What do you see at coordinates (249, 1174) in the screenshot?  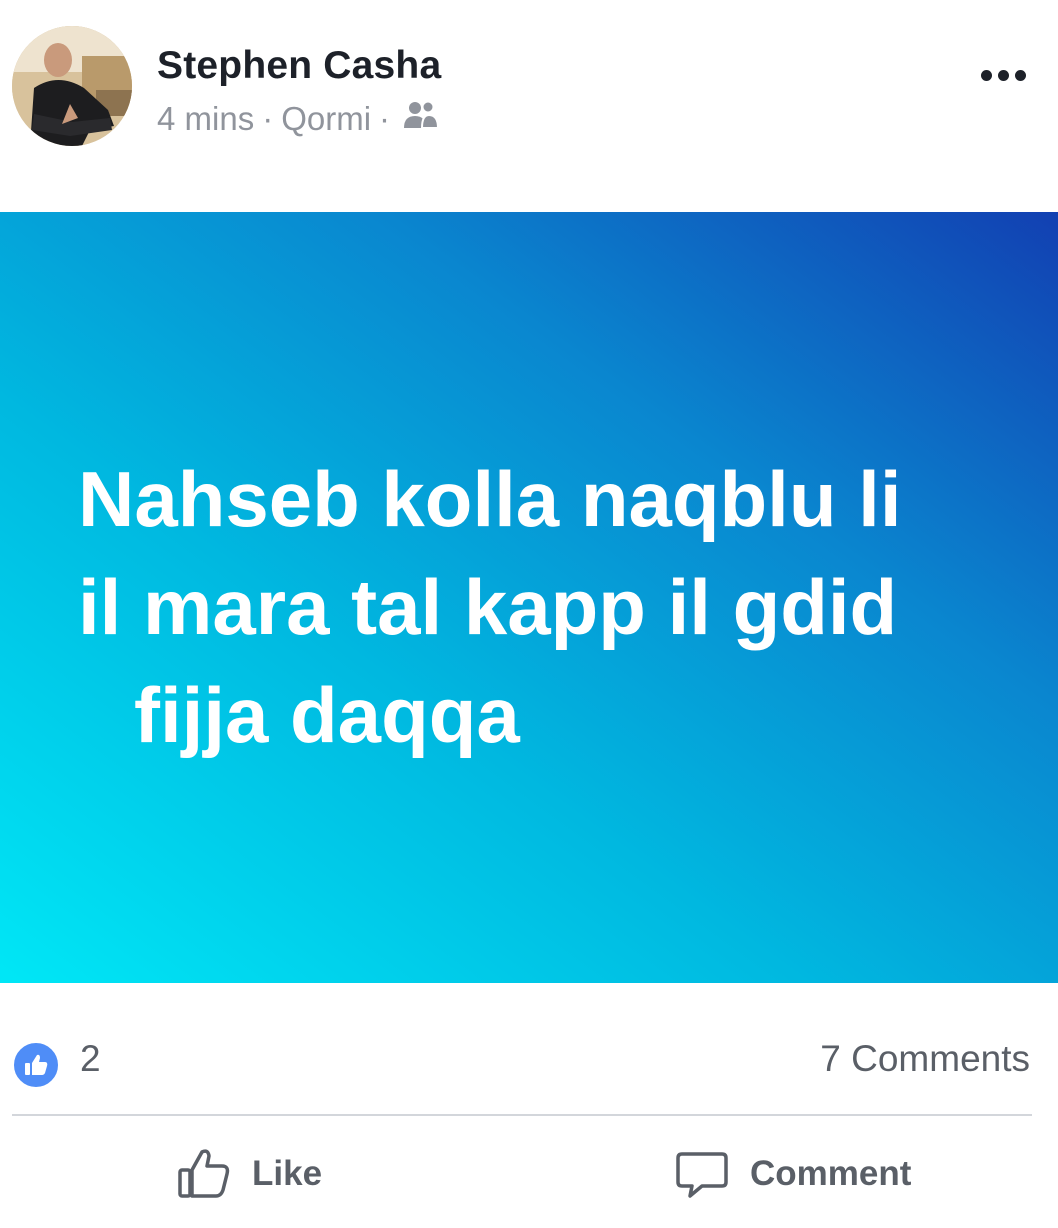 I see `like-button: Like` at bounding box center [249, 1174].